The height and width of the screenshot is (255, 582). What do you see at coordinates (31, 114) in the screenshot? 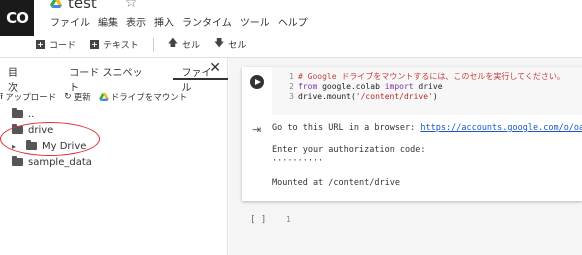
I see `tree-item-label: ..` at bounding box center [31, 114].